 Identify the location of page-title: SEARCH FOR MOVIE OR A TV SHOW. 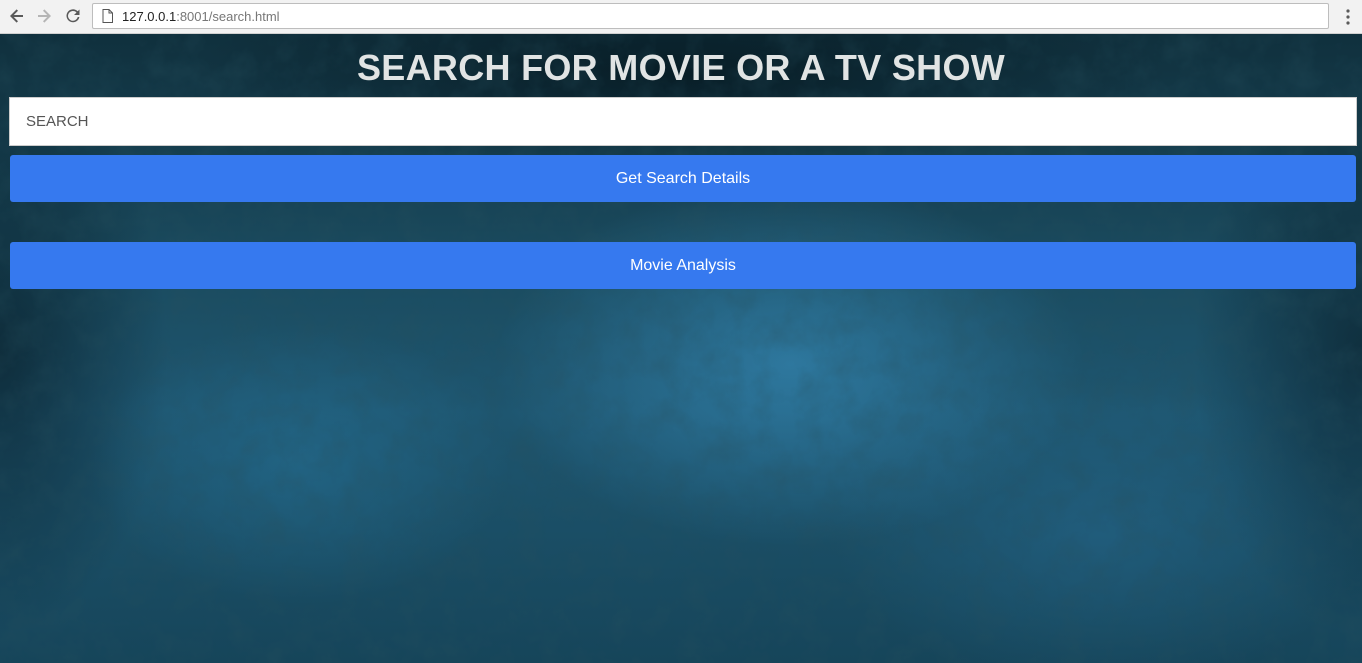
(681, 67).